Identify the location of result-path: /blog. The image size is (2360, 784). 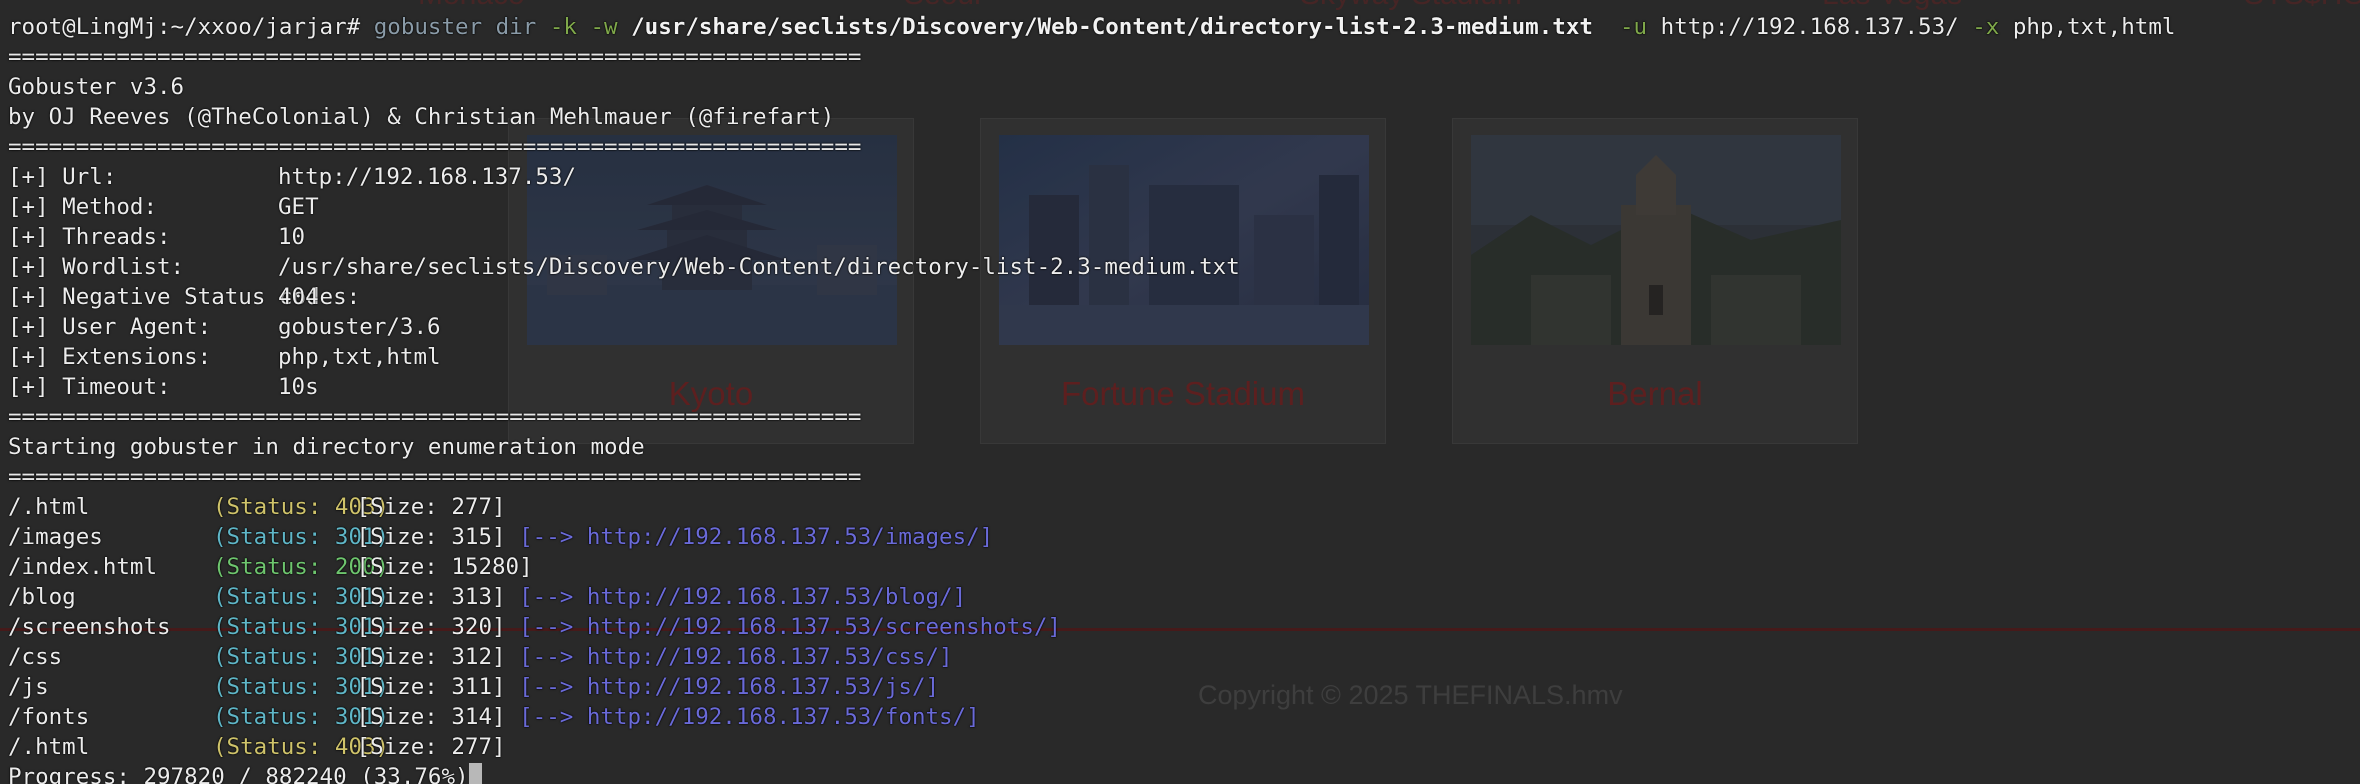
(42, 597).